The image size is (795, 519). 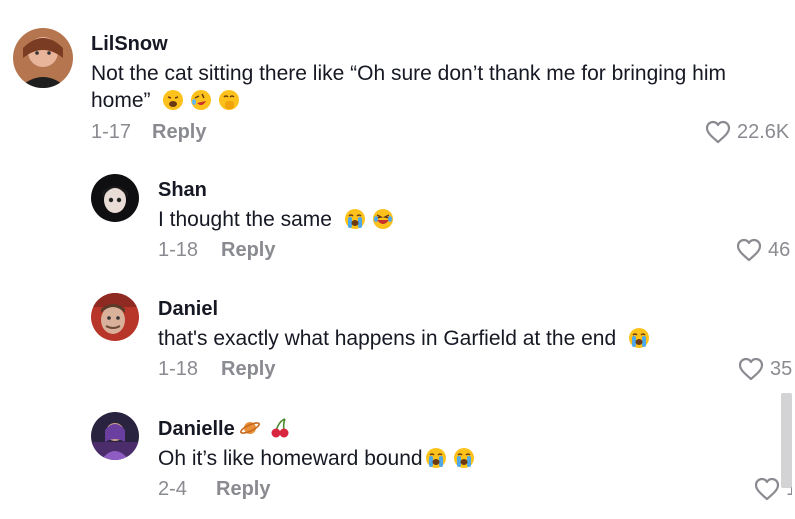 I want to click on grinning-squinting-emoji, so click(x=383, y=219).